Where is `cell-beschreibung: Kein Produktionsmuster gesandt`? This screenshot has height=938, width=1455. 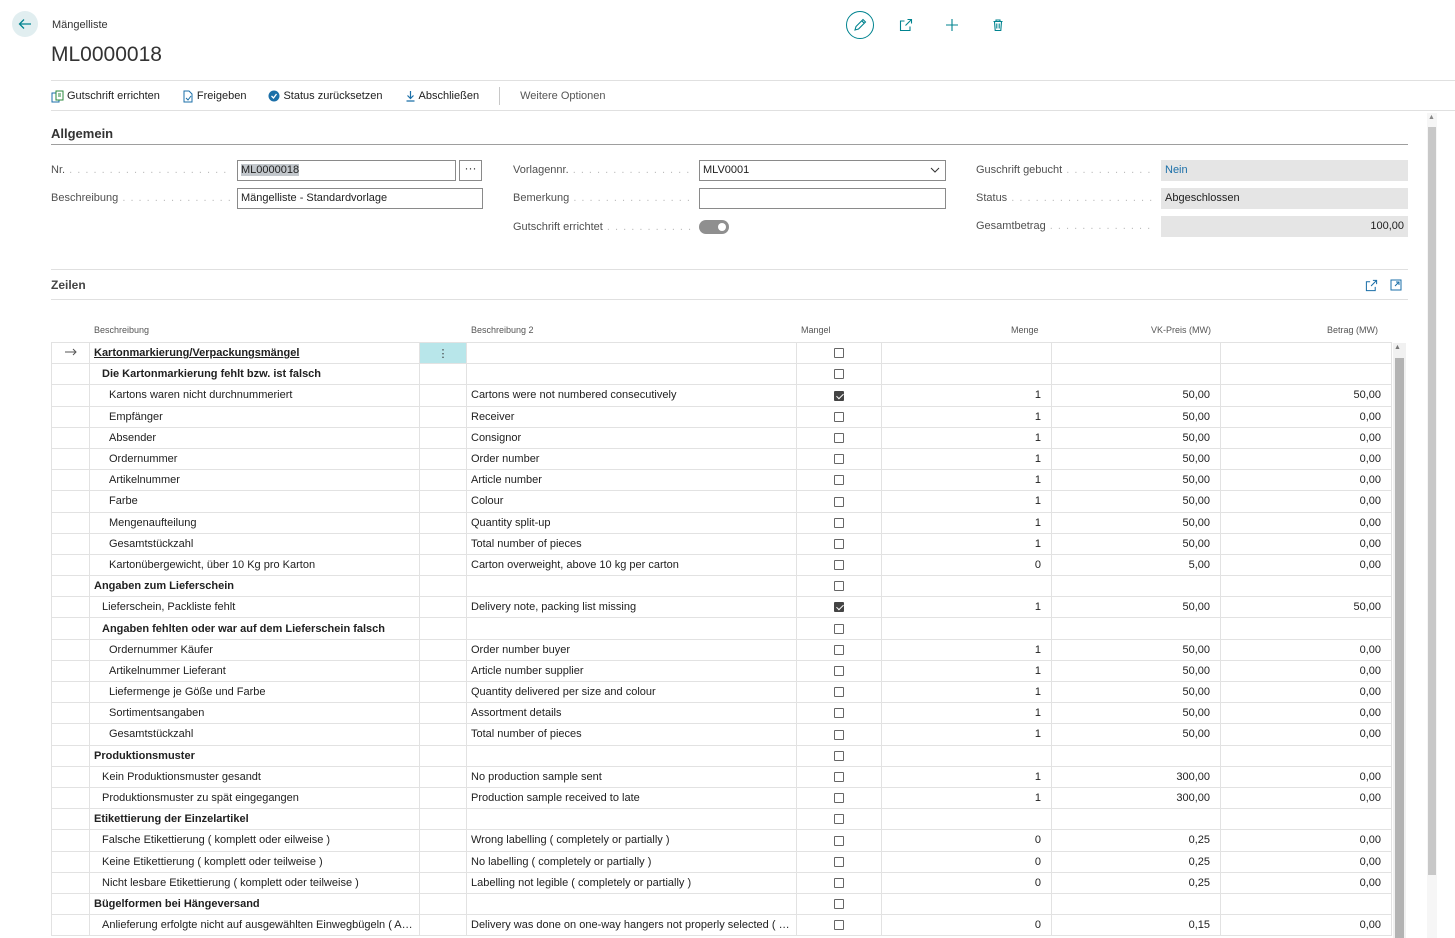 cell-beschreibung: Kein Produktionsmuster gesandt is located at coordinates (254, 777).